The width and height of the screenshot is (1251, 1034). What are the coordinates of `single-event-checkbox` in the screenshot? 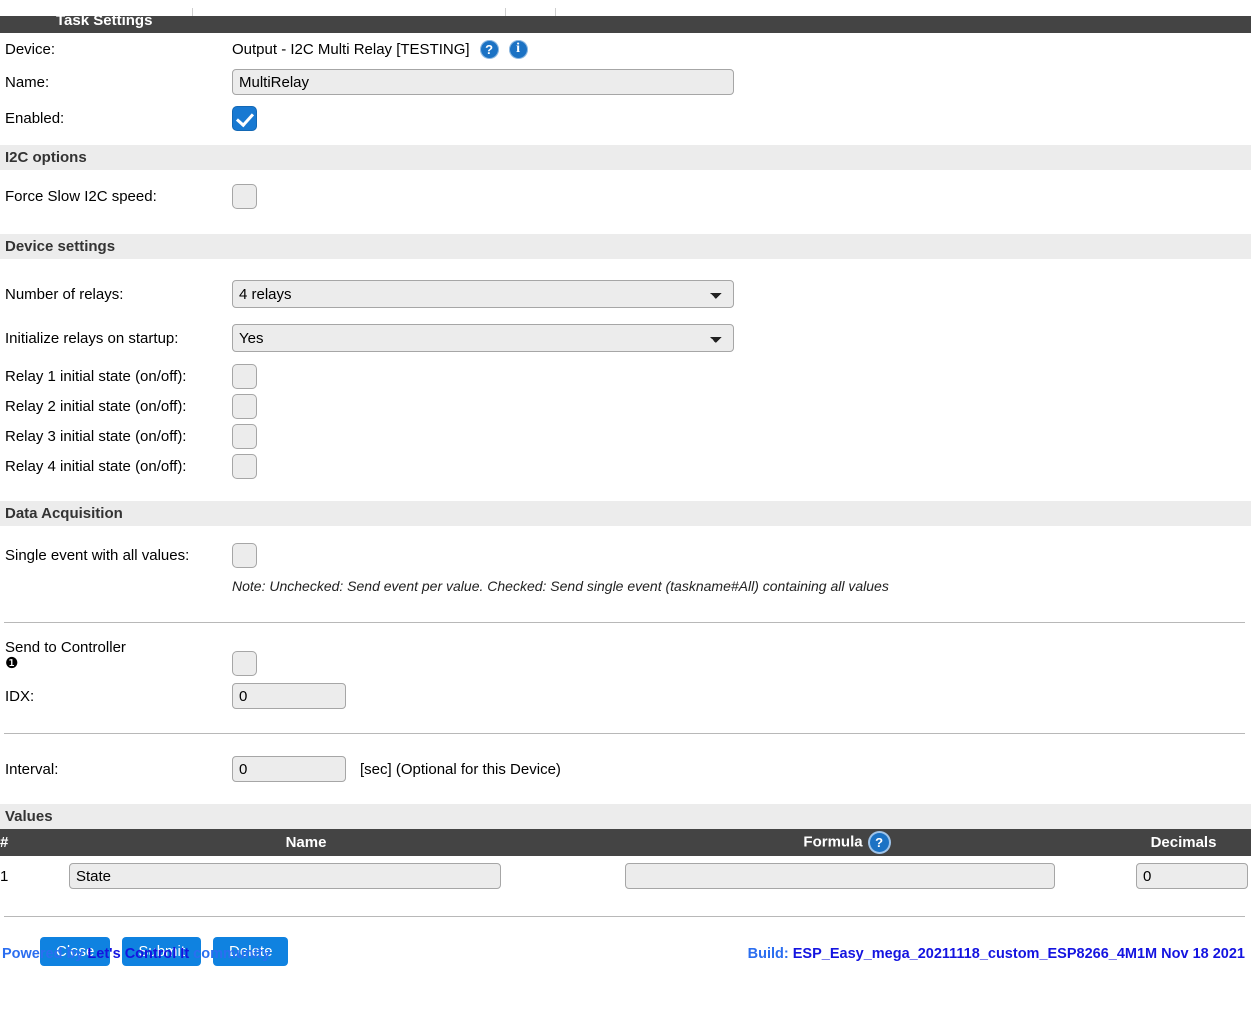 It's located at (244, 555).